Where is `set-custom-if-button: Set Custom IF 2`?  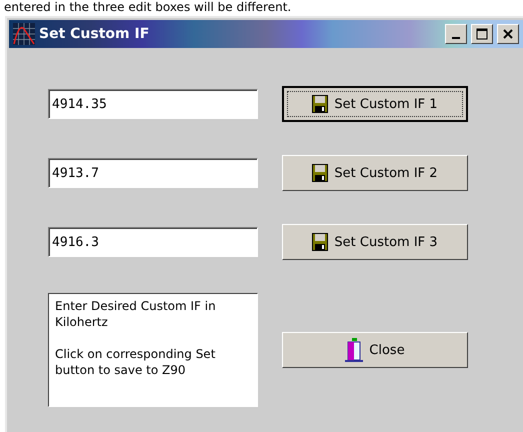
set-custom-if-button: Set Custom IF 2 is located at coordinates (375, 173).